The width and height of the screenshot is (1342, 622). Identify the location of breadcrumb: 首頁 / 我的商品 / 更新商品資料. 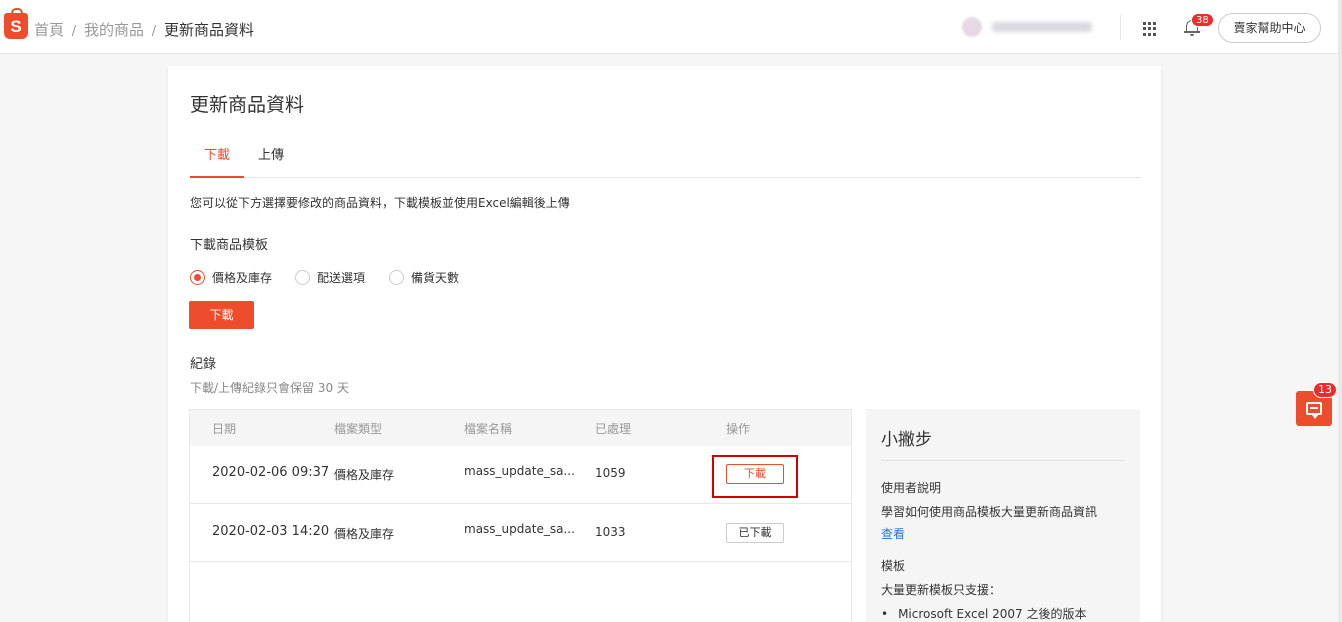
(144, 29).